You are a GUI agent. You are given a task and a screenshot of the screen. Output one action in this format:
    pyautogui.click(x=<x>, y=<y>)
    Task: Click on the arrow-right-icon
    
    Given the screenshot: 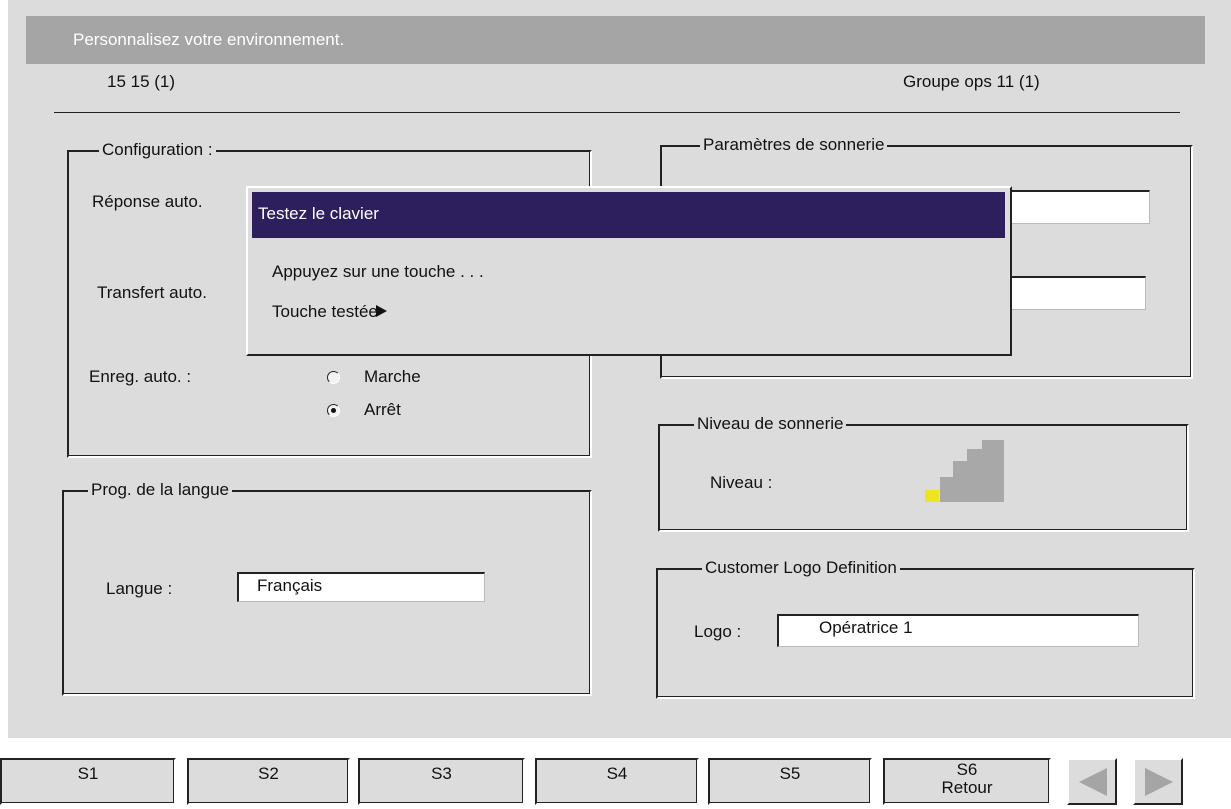 What is the action you would take?
    pyautogui.click(x=1159, y=782)
    